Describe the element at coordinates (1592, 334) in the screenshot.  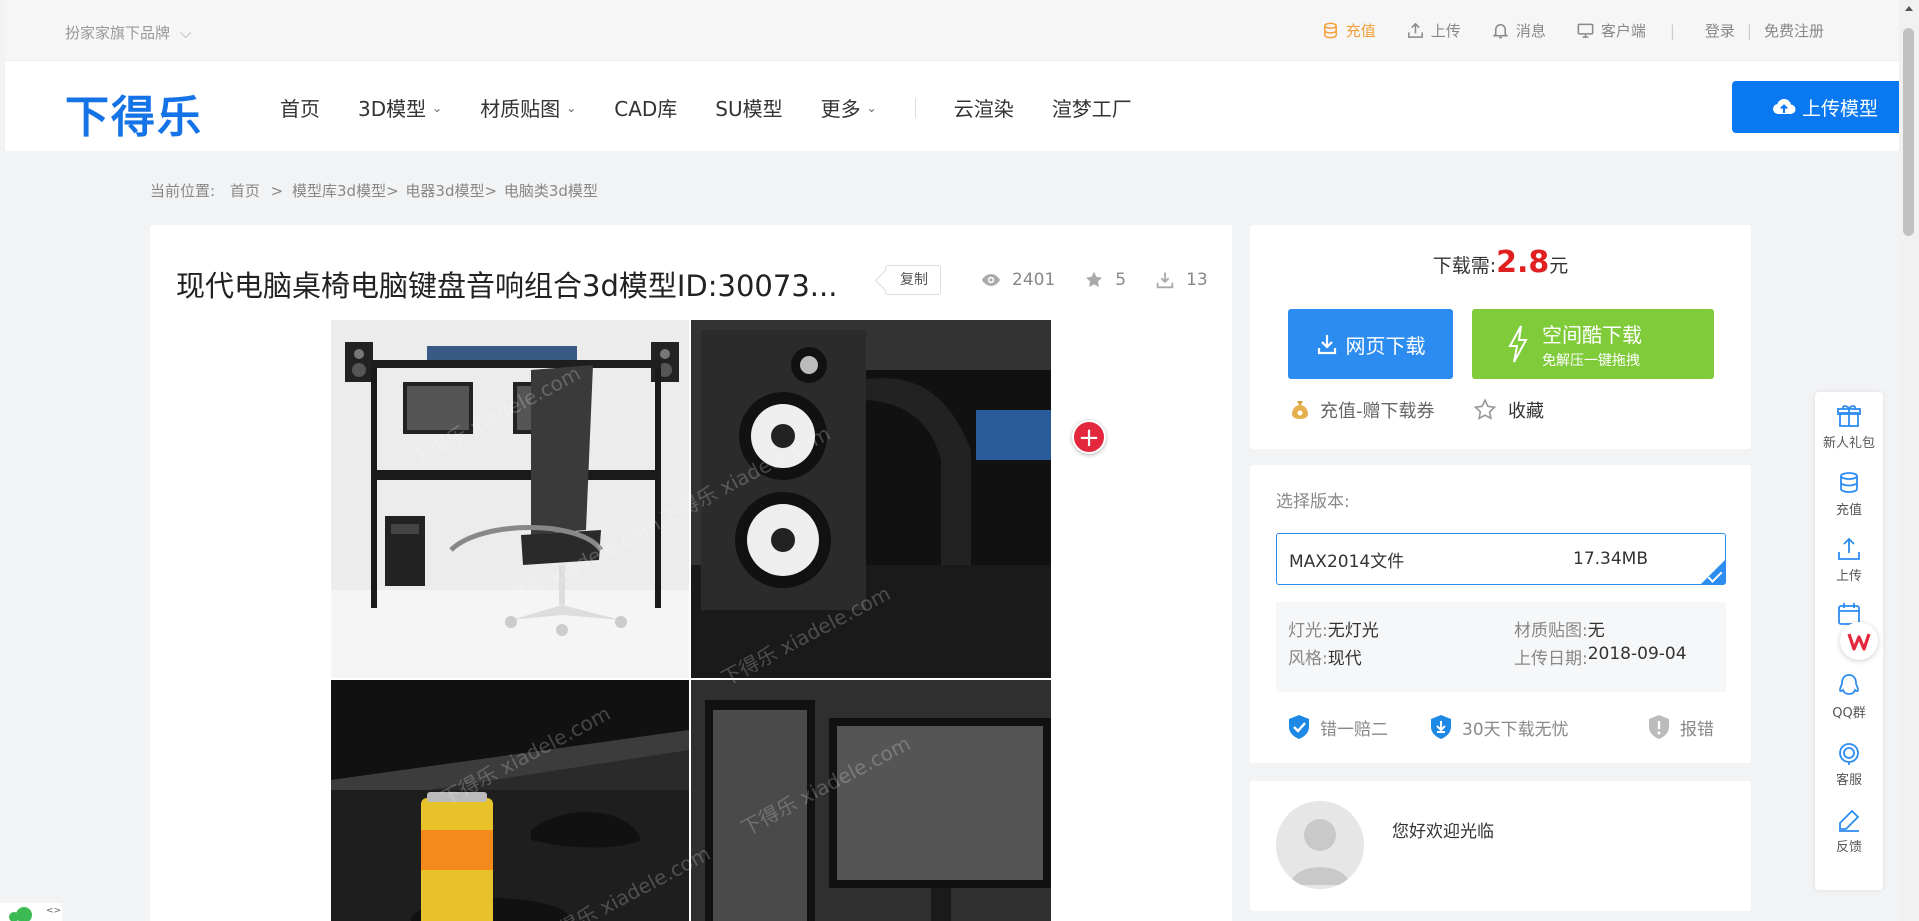
I see `space-download-label: 空间酷下载` at that location.